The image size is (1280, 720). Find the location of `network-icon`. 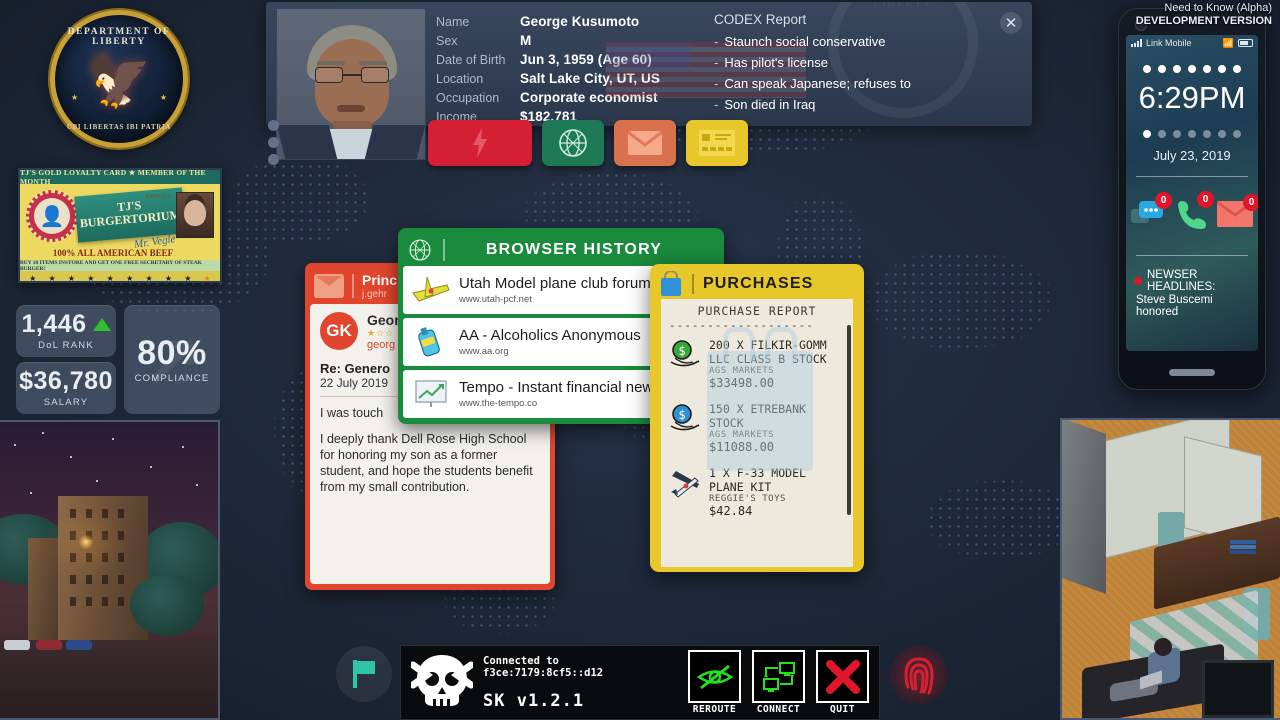

network-icon is located at coordinates (778, 676).